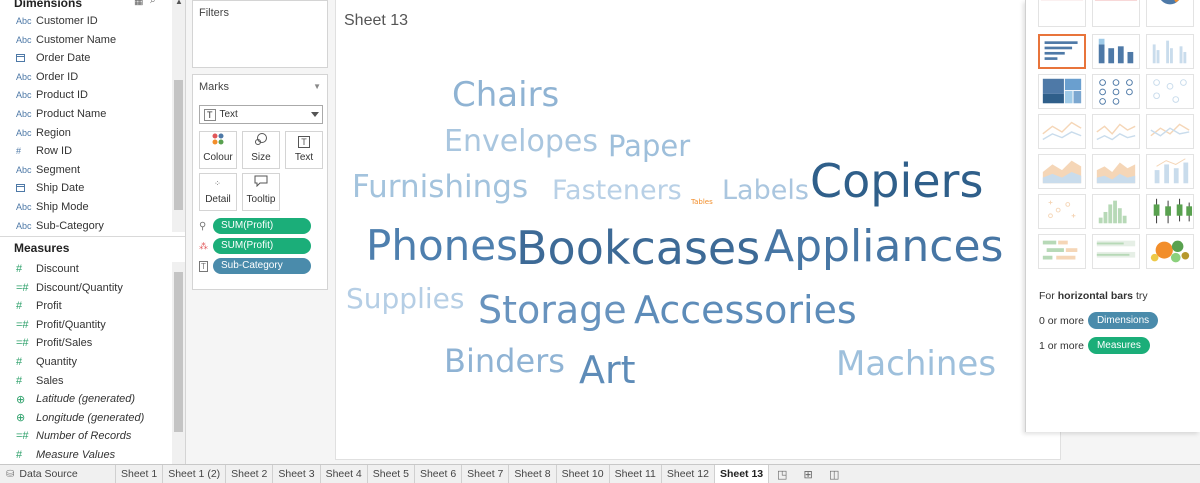  Describe the element at coordinates (1062, 251) in the screenshot. I see `gantt-chart-icon` at that location.